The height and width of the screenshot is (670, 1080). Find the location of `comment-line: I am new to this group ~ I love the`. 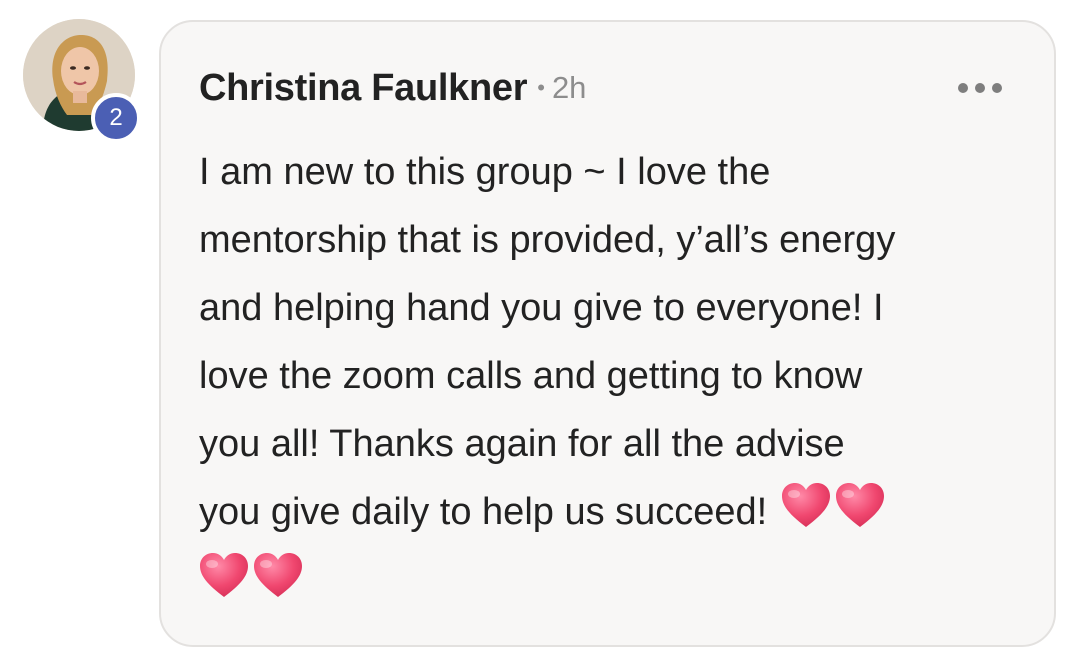

comment-line: I am new to this group ~ I love the is located at coordinates (485, 172).